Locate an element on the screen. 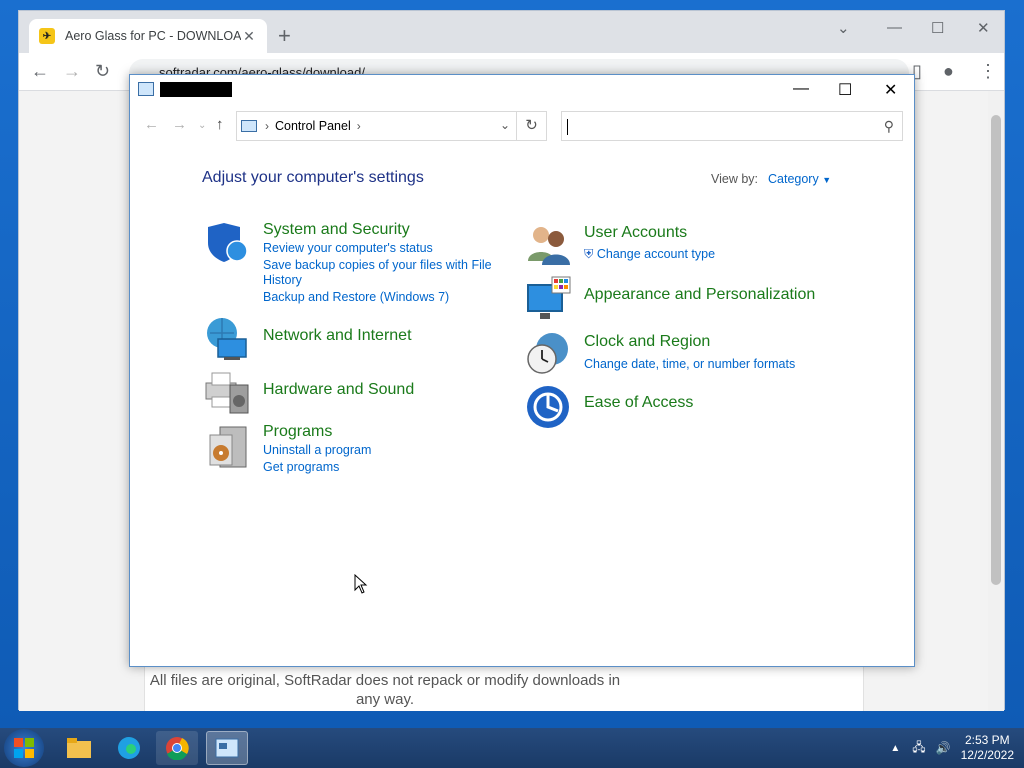 The width and height of the screenshot is (1024, 768). tab-search-icon: ⌄ is located at coordinates (843, 28).